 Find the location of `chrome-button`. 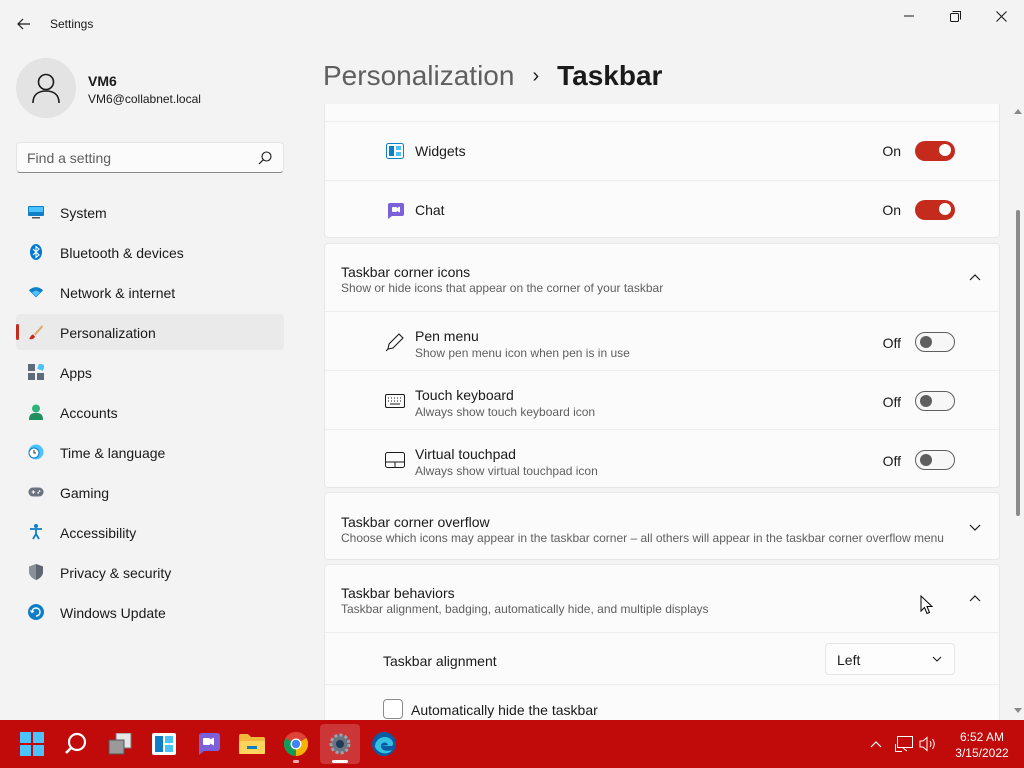

chrome-button is located at coordinates (296, 744).